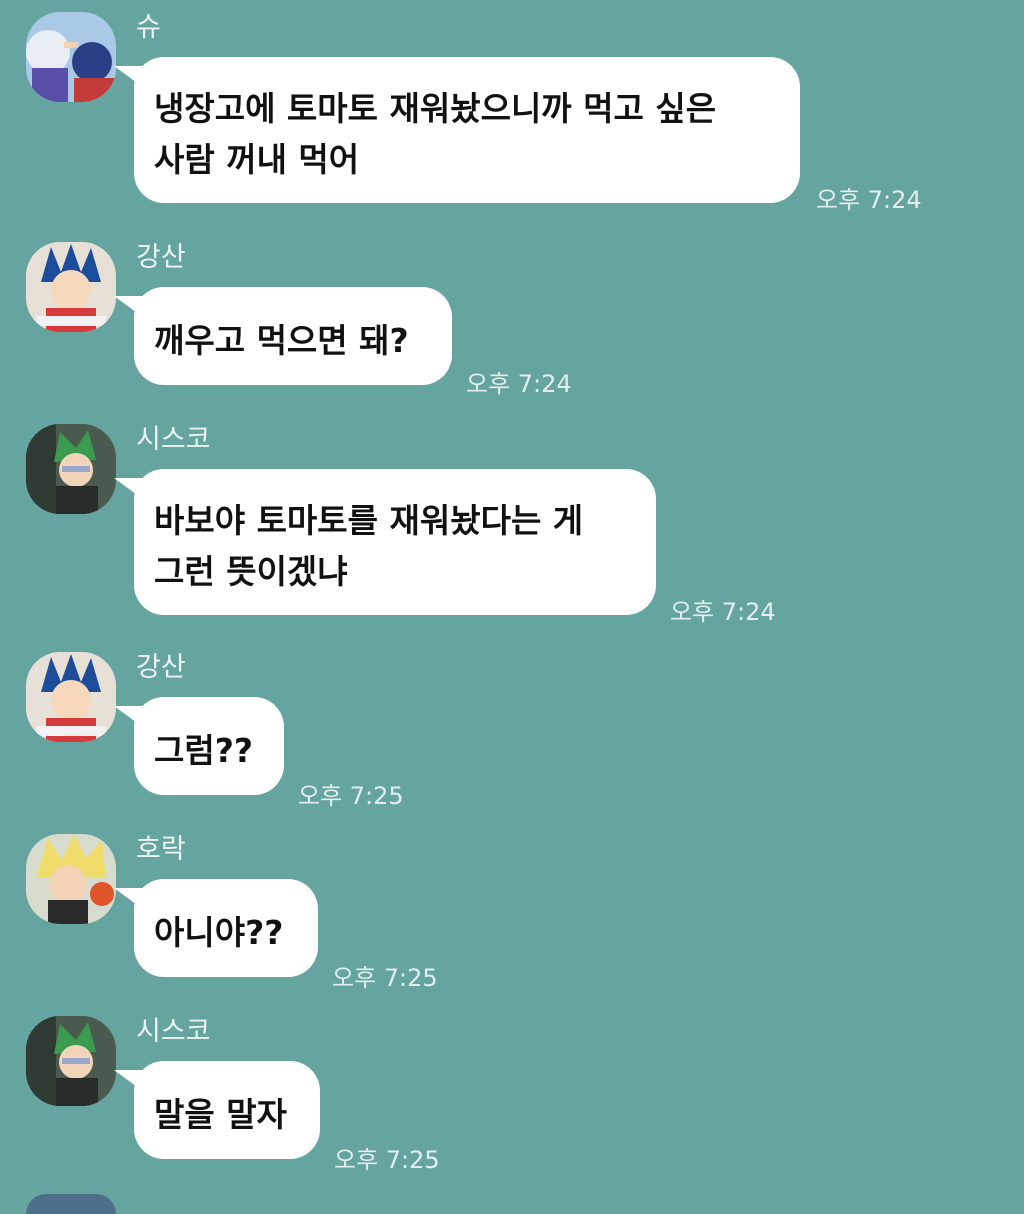 The image size is (1024, 1214). Describe the element at coordinates (395, 542) in the screenshot. I see `message-bubble: 바보야 토마토를 재워놨다는 게 그런 뜻이겠냐` at that location.